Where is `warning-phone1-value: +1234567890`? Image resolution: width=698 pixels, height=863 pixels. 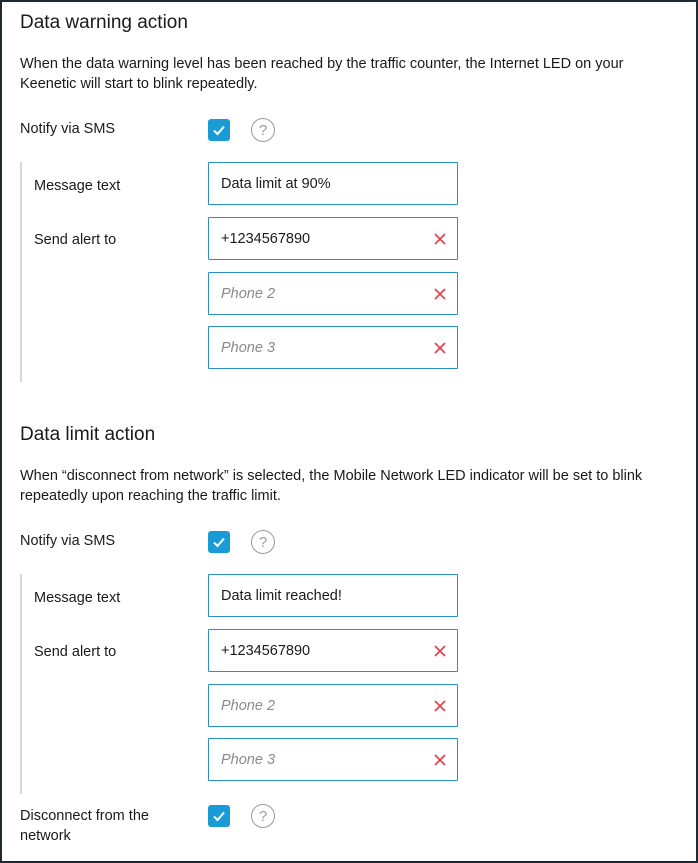 warning-phone1-value: +1234567890 is located at coordinates (266, 238).